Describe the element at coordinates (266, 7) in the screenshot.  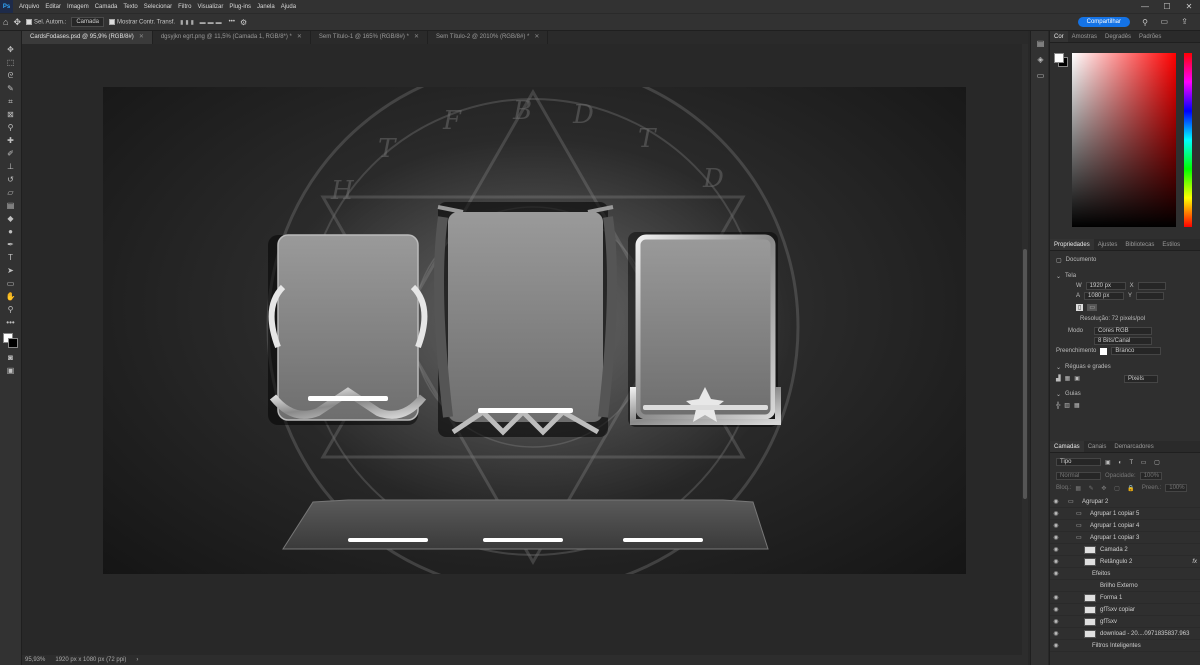
I see `menu-janela: Janela` at that location.